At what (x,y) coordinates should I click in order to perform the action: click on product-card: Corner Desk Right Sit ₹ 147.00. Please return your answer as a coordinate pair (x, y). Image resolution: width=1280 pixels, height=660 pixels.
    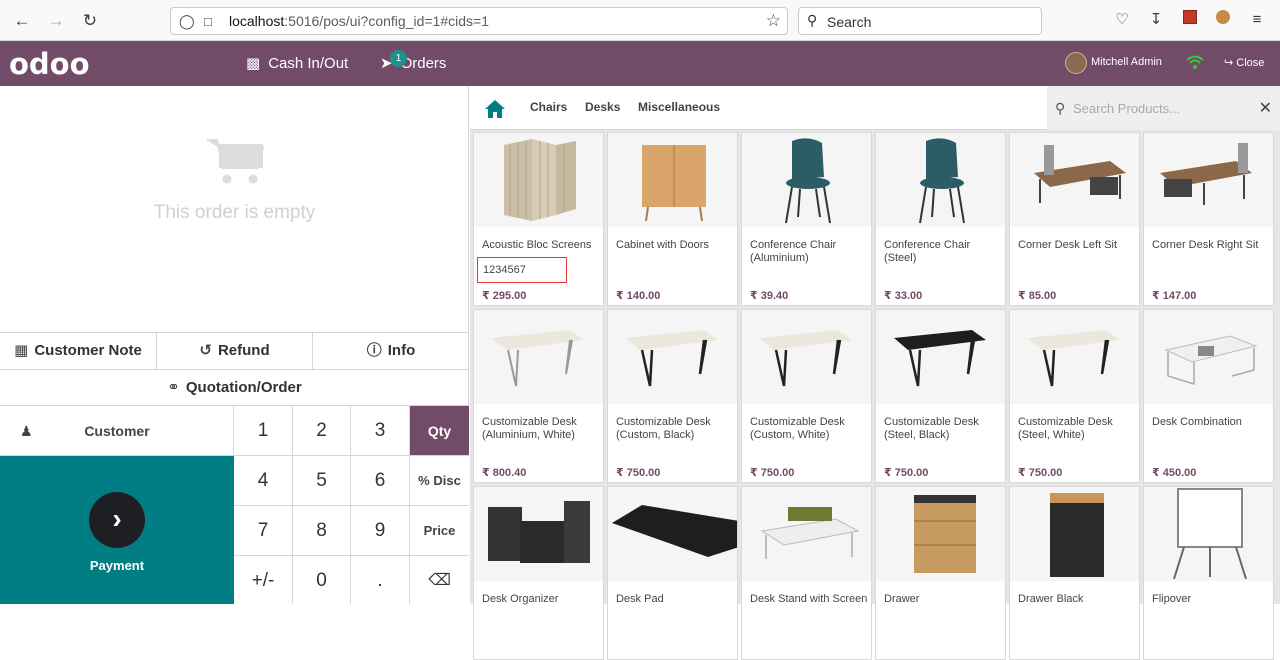
    Looking at the image, I should click on (1208, 219).